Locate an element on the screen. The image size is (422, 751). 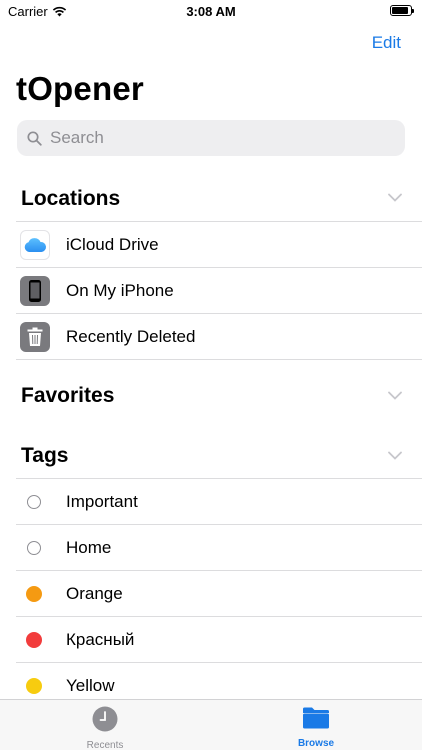
battery-icon is located at coordinates (401, 10).